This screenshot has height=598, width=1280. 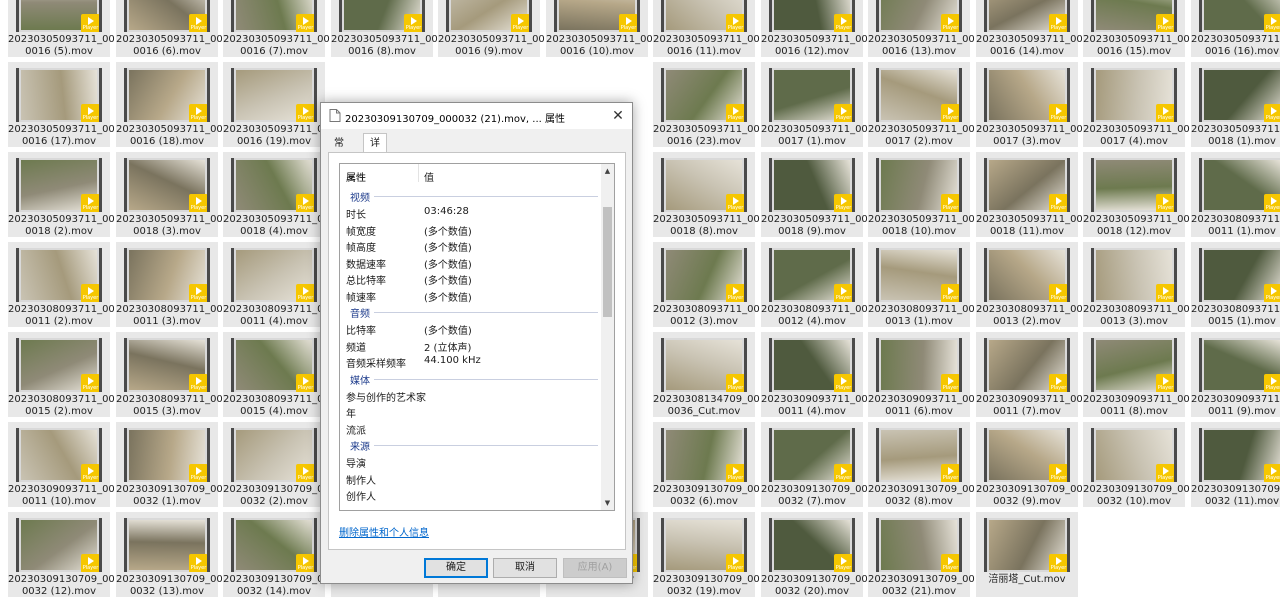 I want to click on property-name: 参与创作的艺术家, so click(x=386, y=398).